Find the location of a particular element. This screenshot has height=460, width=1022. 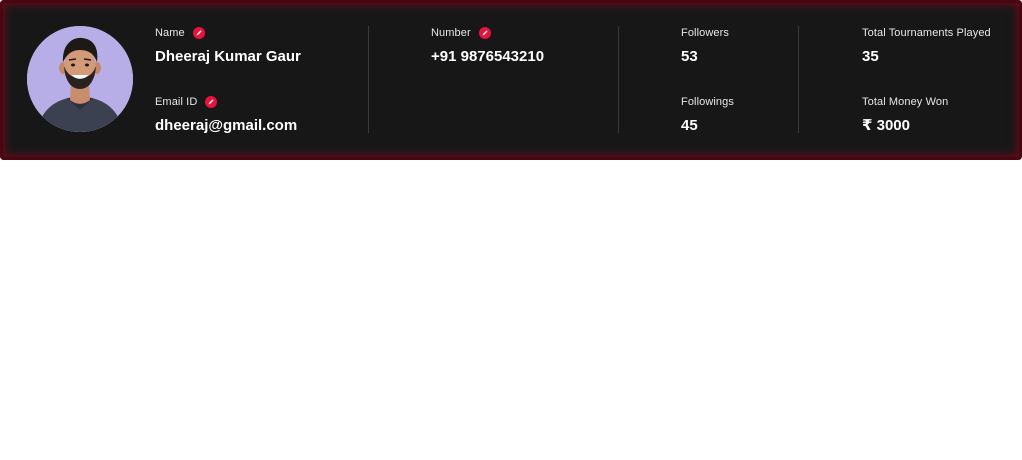

followers-stat: Followers 53 is located at coordinates (705, 46).